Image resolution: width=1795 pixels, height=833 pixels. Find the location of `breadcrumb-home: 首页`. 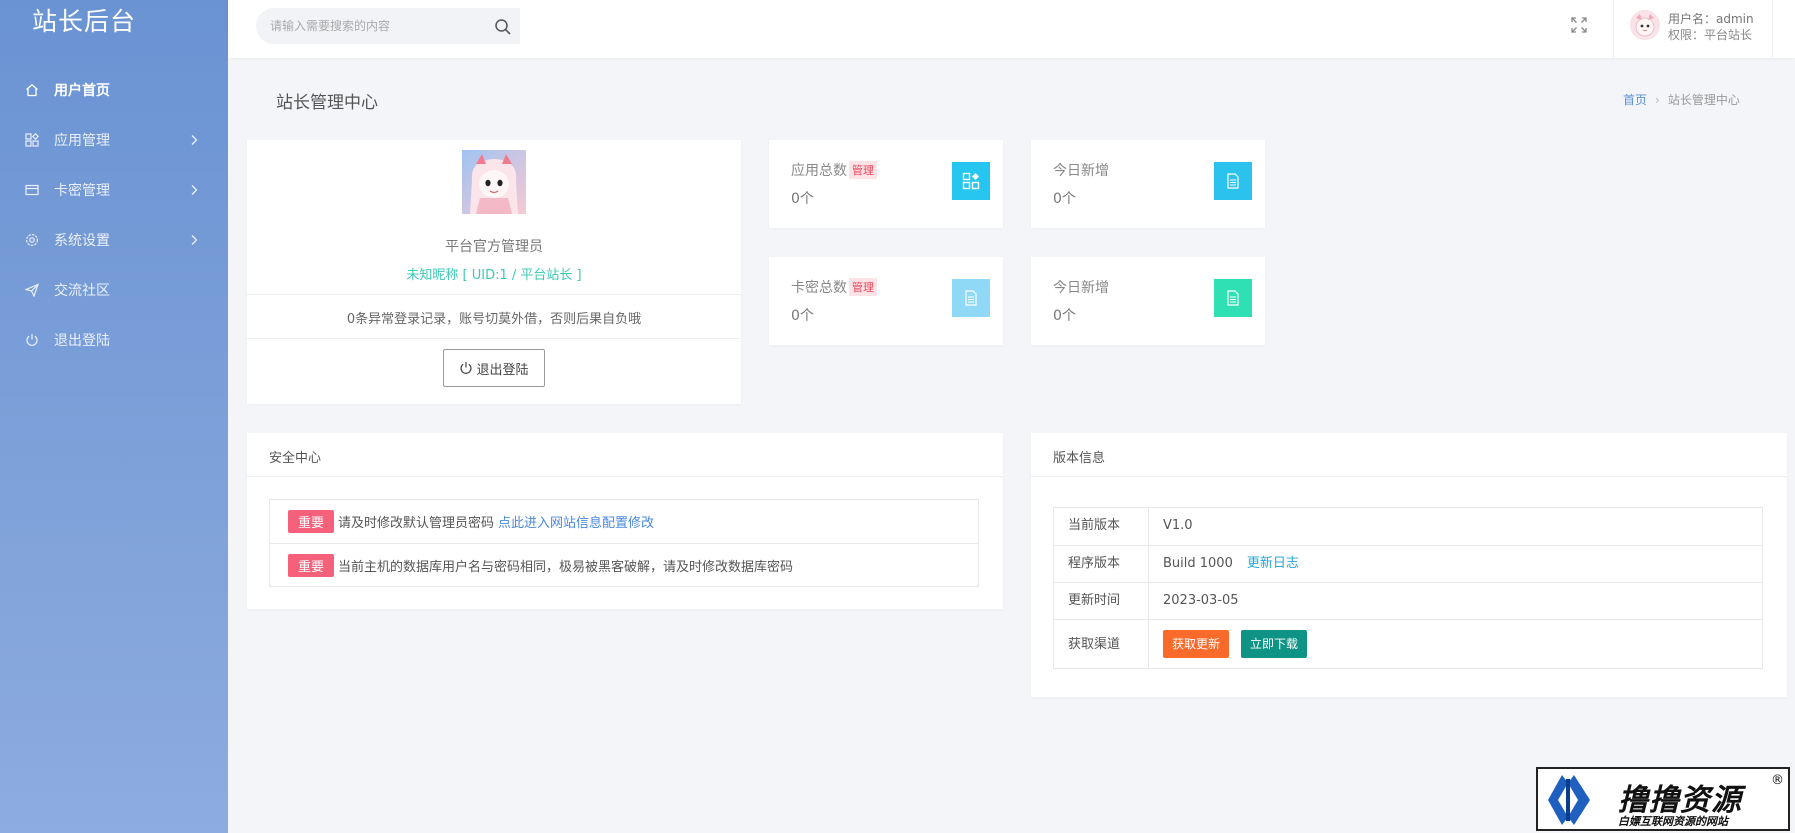

breadcrumb-home: 首页 is located at coordinates (1635, 100).